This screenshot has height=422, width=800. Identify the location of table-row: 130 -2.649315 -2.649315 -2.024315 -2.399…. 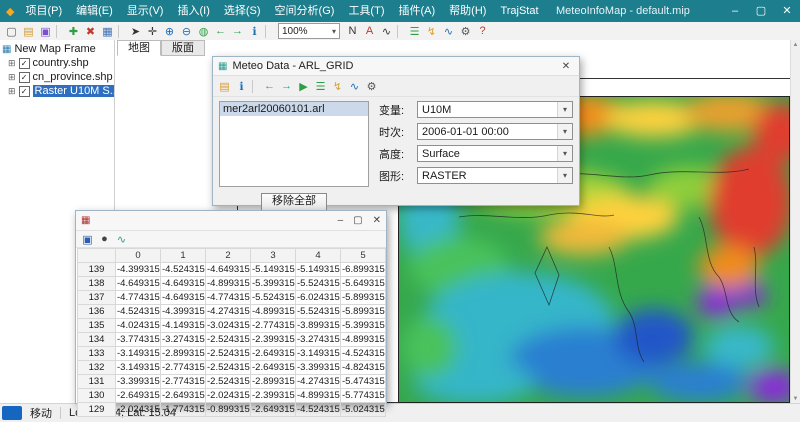
(231, 395).